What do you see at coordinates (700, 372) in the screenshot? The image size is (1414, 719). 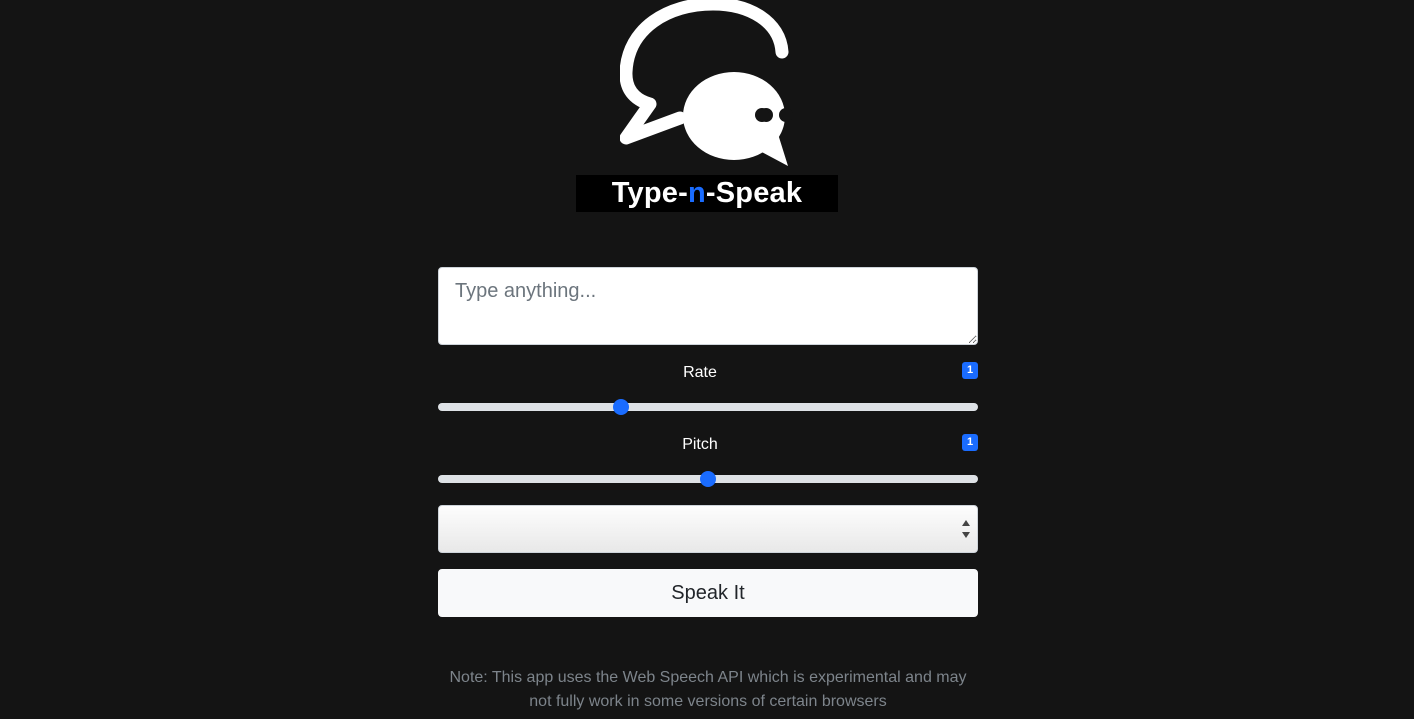 I see `rate-label: Rate` at bounding box center [700, 372].